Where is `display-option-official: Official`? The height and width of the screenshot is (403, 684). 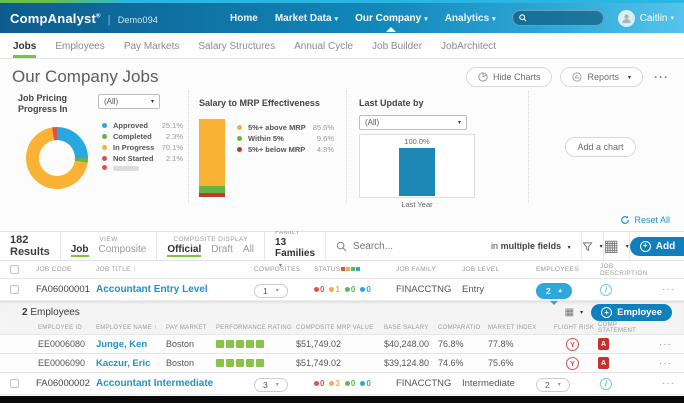 display-option-official: Official is located at coordinates (184, 250).